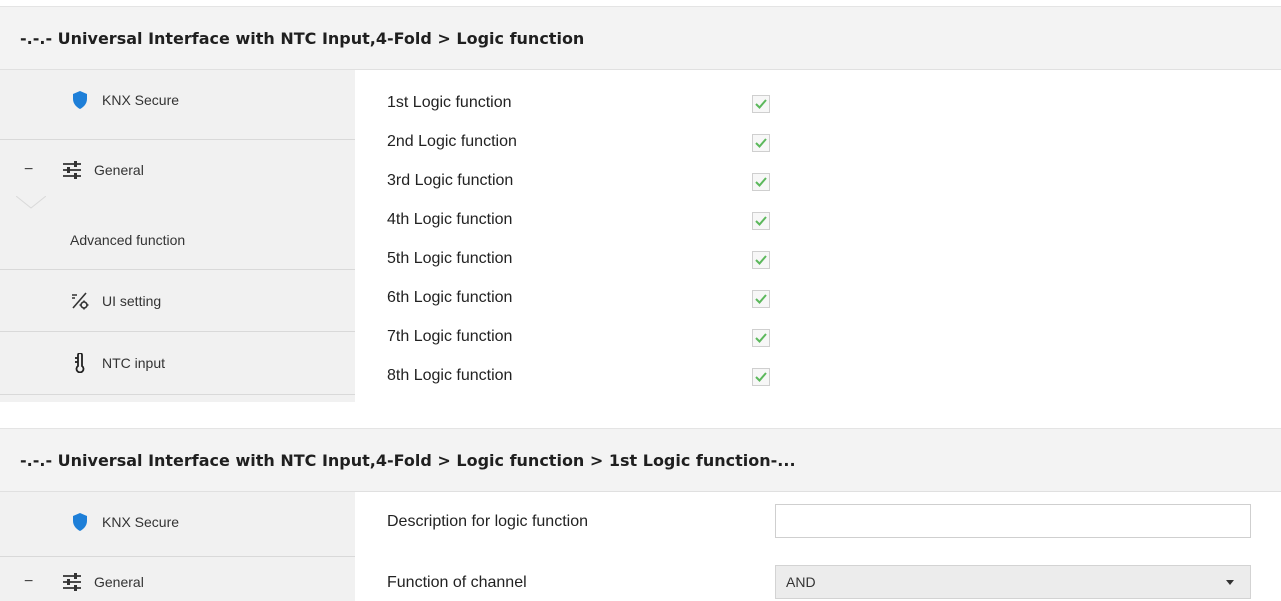 The width and height of the screenshot is (1281, 601). I want to click on list-item-label: 6th Logic function, so click(450, 297).